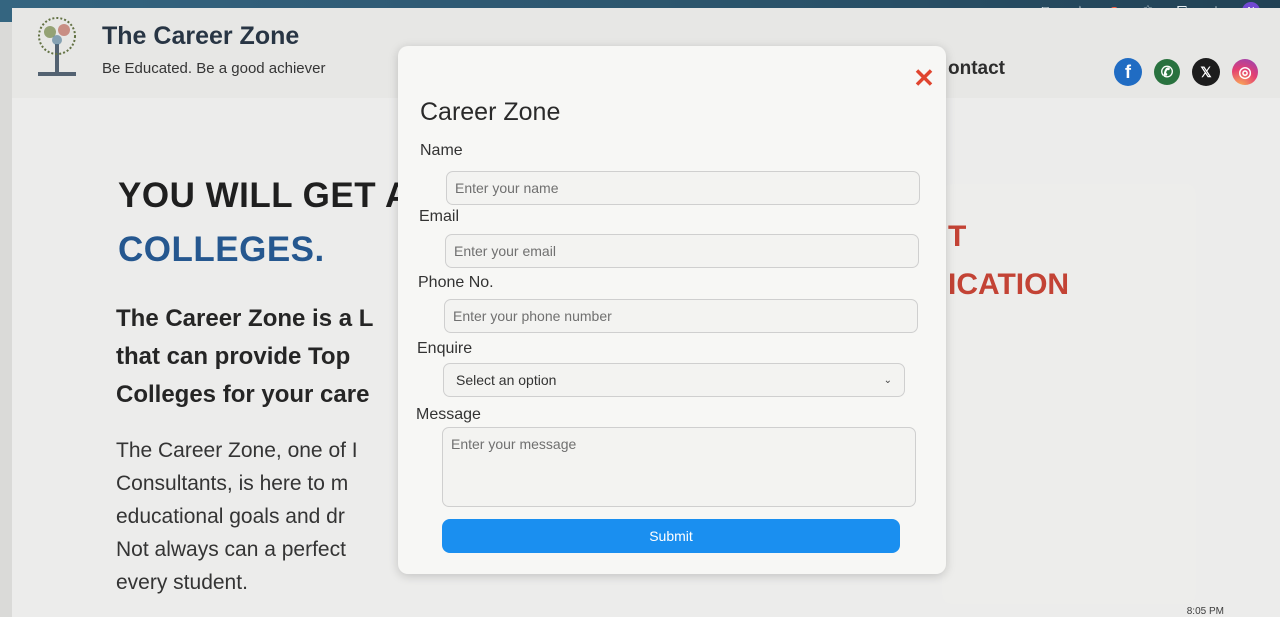 This screenshot has width=1280, height=617. I want to click on phone-label: Phone No., so click(456, 282).